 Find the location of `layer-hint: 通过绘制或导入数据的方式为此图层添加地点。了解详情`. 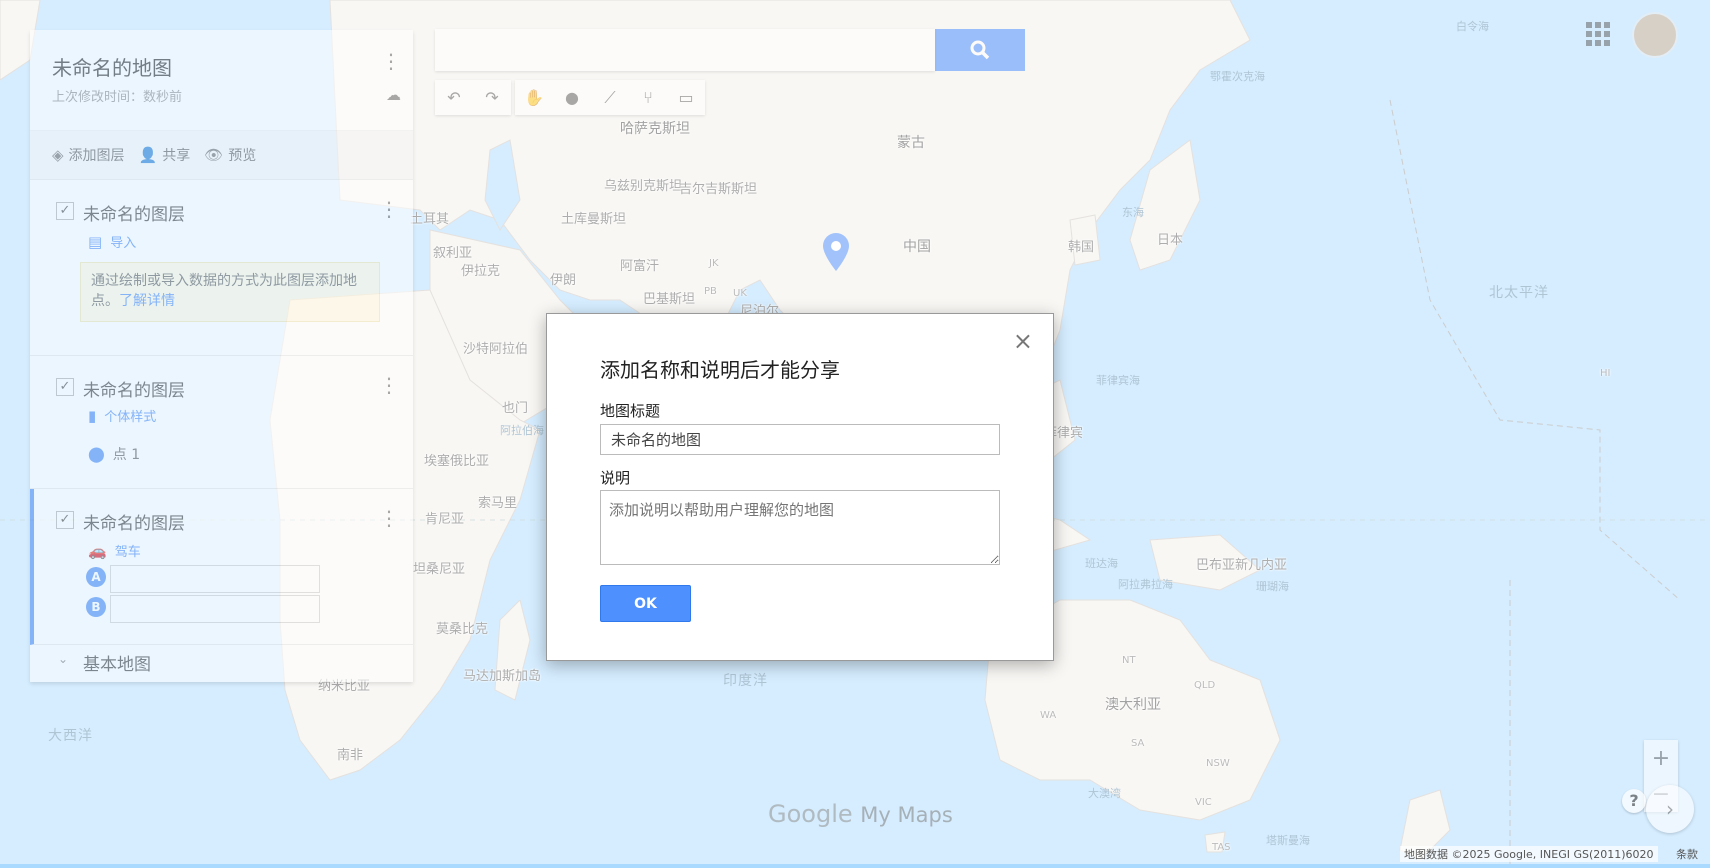

layer-hint: 通过绘制或导入数据的方式为此图层添加地点。了解详情 is located at coordinates (230, 292).